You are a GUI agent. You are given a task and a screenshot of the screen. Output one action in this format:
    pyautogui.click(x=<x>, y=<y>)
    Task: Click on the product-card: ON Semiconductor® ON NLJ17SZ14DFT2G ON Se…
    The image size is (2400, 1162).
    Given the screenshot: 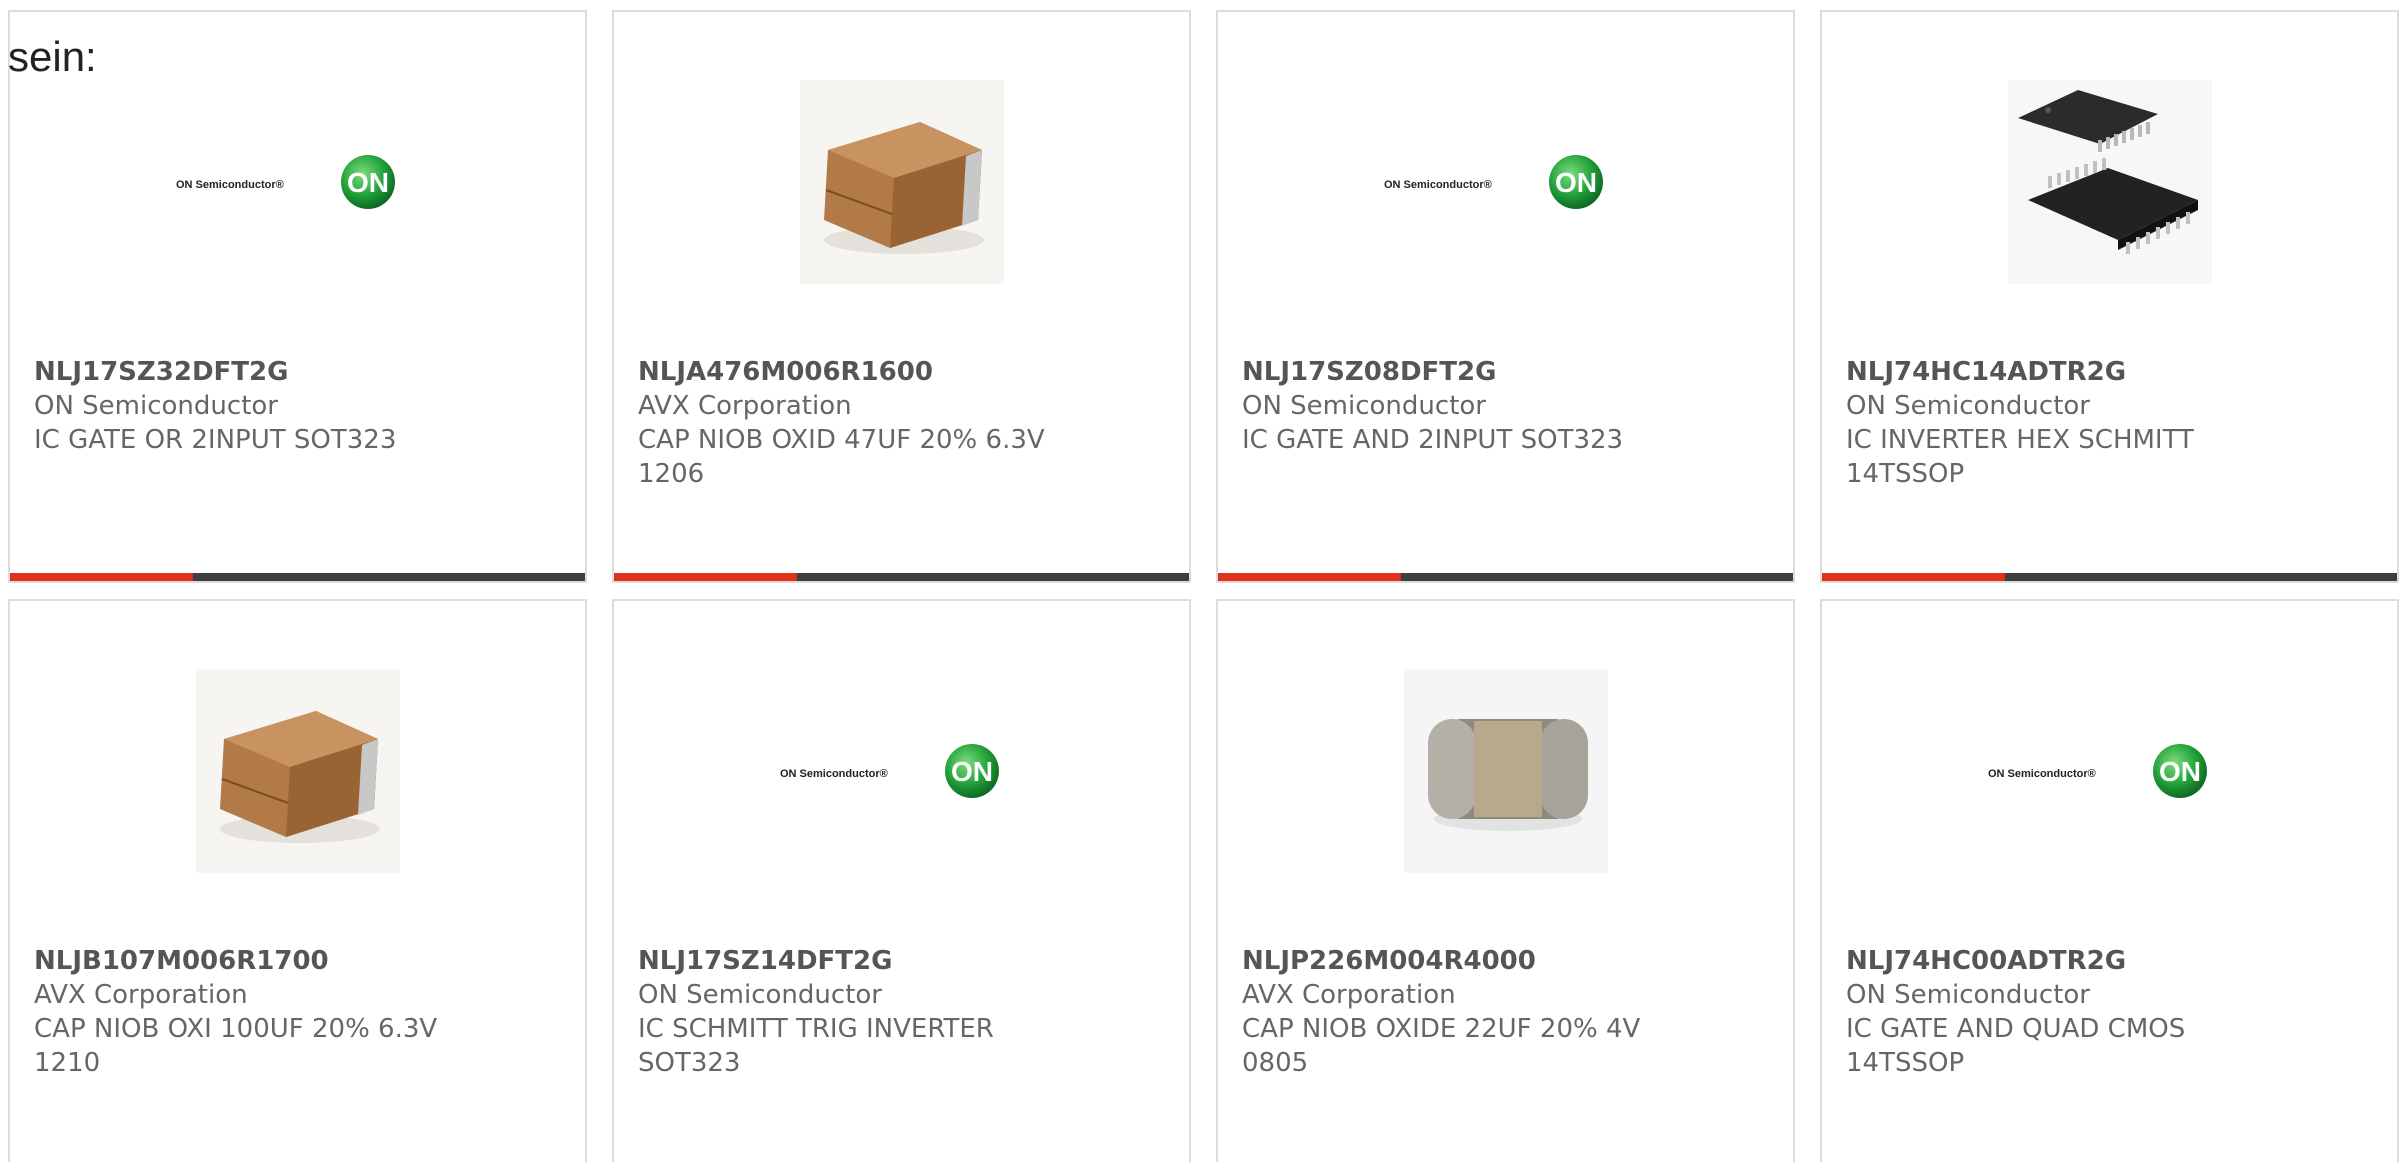 What is the action you would take?
    pyautogui.click(x=901, y=880)
    